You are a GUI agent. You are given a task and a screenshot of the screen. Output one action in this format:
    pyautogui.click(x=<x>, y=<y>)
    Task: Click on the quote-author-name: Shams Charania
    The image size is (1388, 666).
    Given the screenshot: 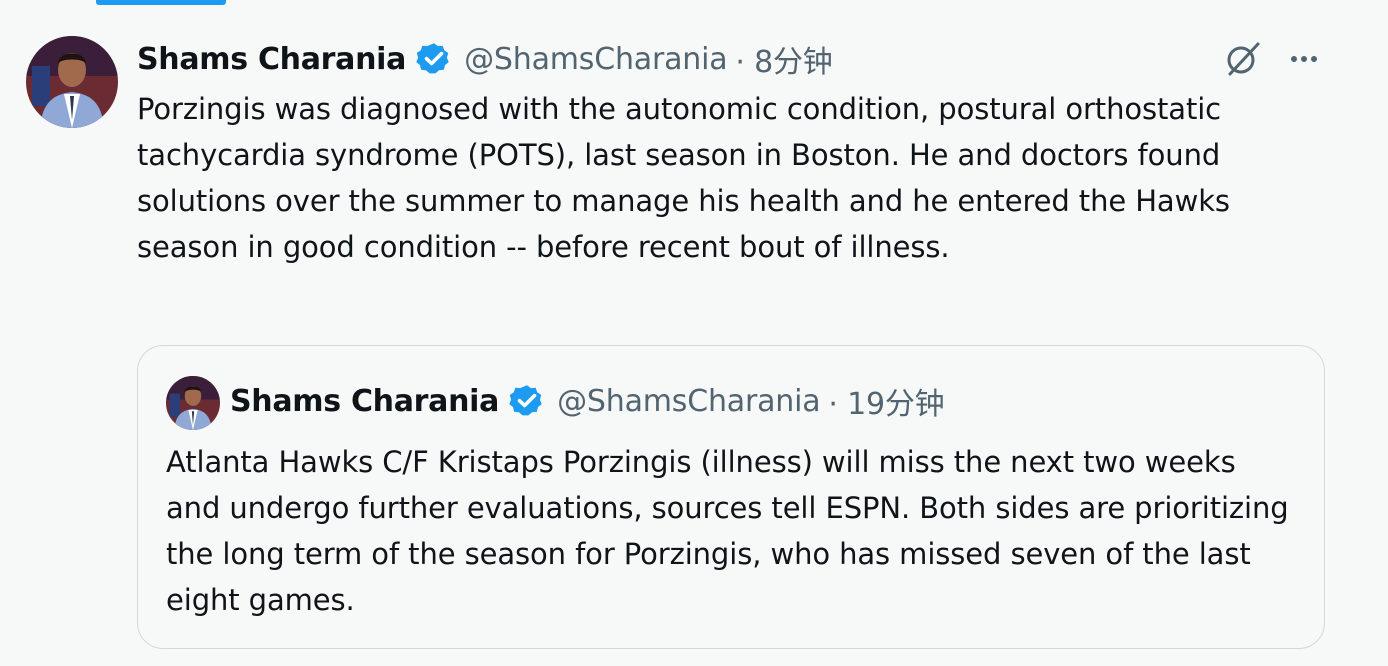 What is the action you would take?
    pyautogui.click(x=364, y=401)
    